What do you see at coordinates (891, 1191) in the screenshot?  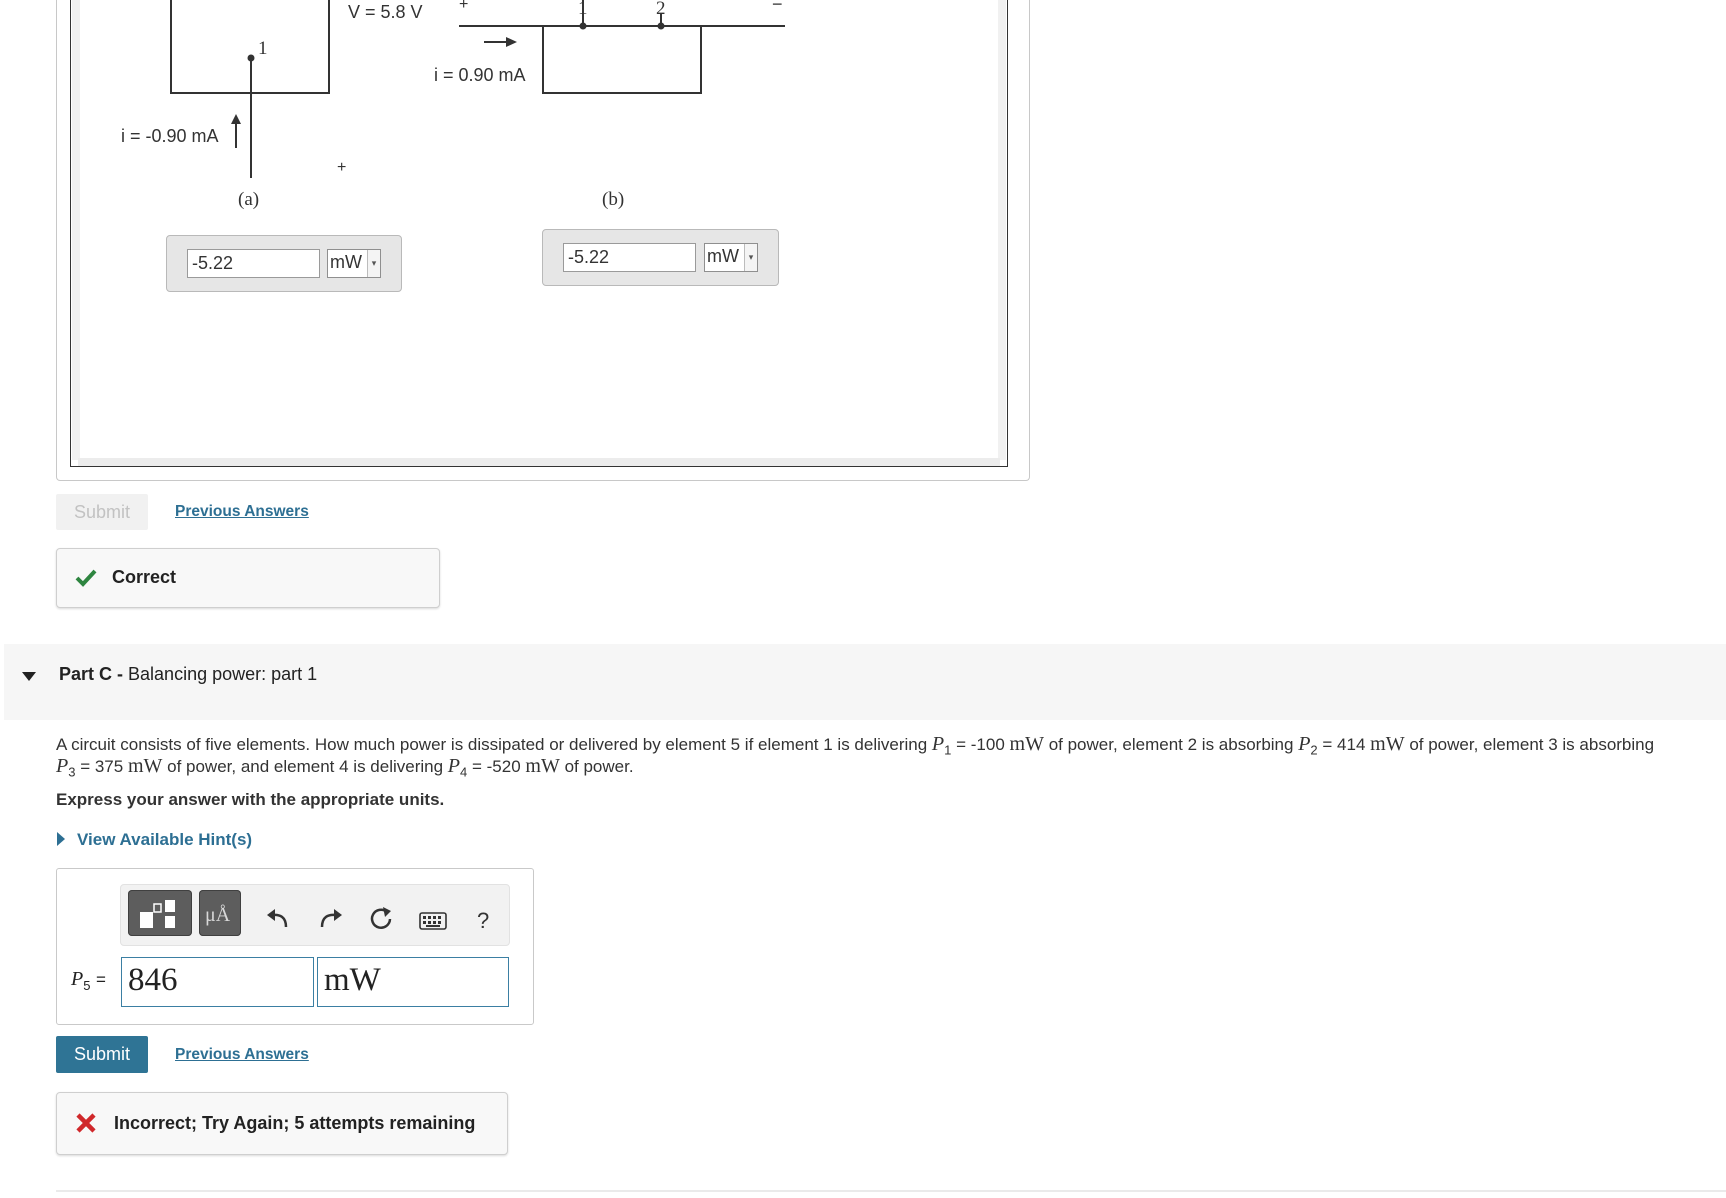 I see `bottom-divider` at bounding box center [891, 1191].